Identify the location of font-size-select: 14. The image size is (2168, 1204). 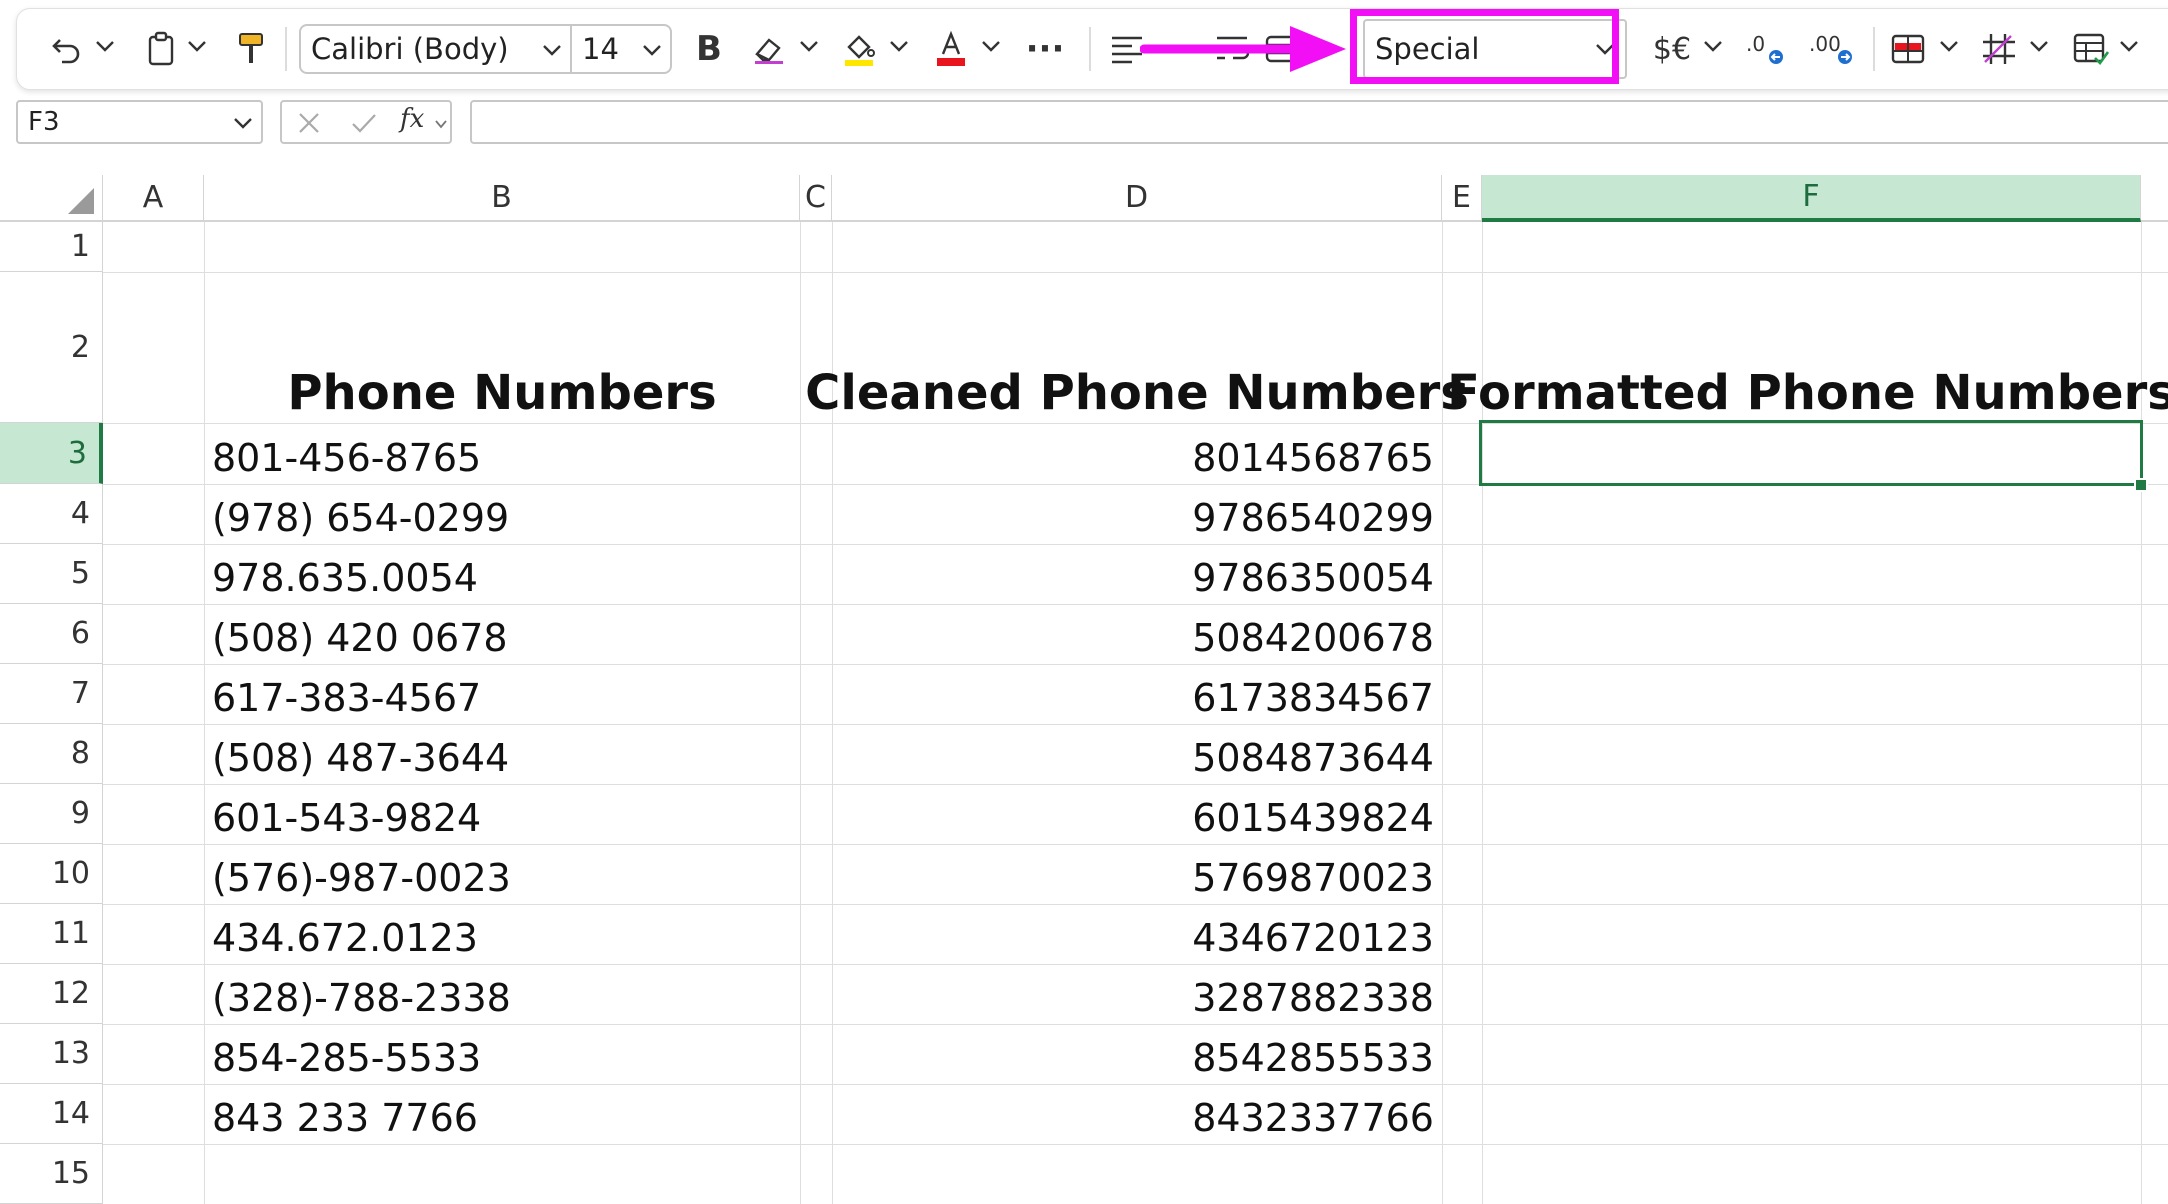
(621, 49).